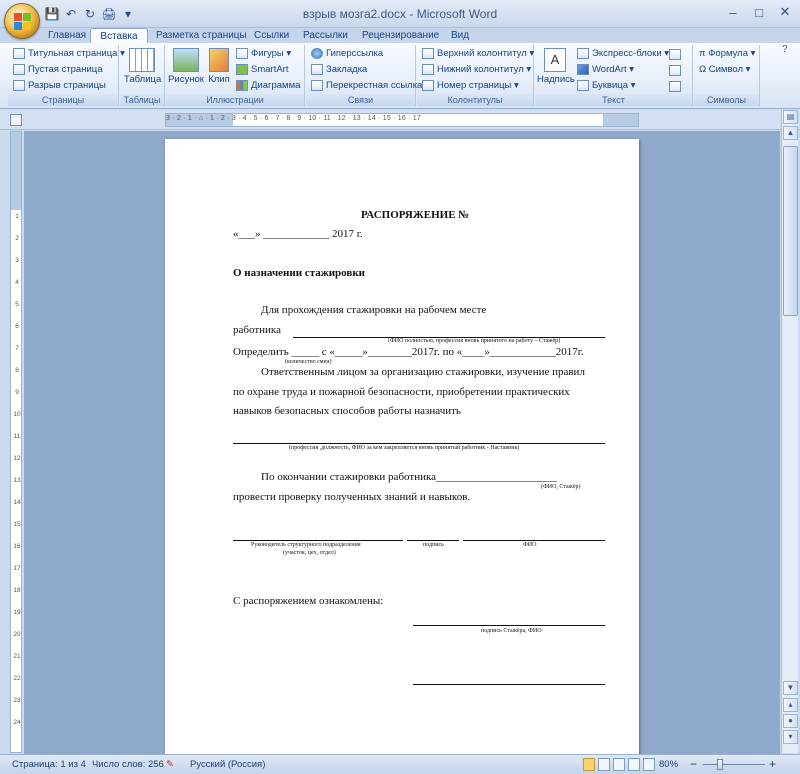  Describe the element at coordinates (668, 764) in the screenshot. I see `zoom-level: 80%` at that location.